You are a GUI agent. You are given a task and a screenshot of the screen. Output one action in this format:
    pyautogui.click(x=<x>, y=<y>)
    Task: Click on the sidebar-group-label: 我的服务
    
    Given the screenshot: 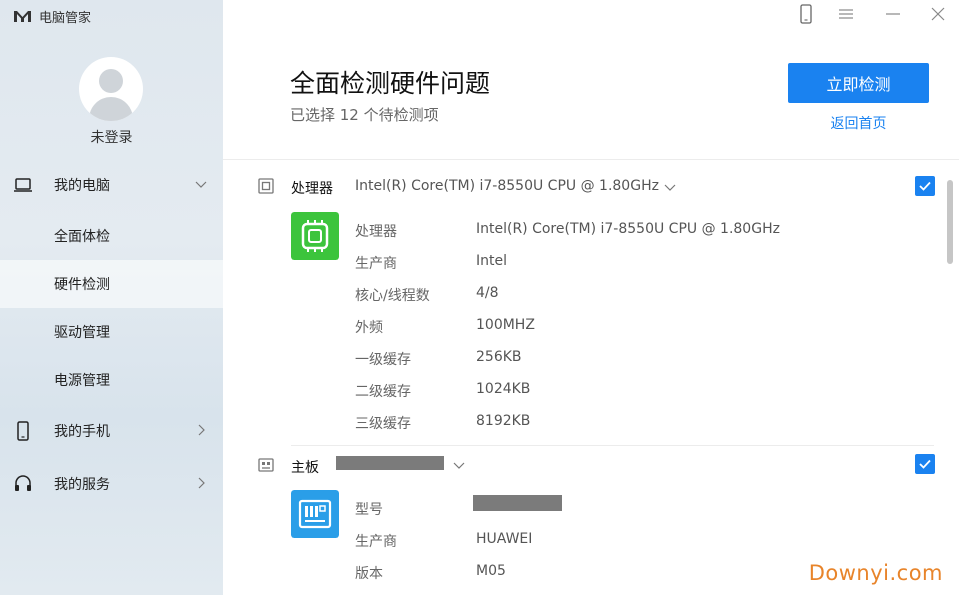 What is the action you would take?
    pyautogui.click(x=82, y=485)
    